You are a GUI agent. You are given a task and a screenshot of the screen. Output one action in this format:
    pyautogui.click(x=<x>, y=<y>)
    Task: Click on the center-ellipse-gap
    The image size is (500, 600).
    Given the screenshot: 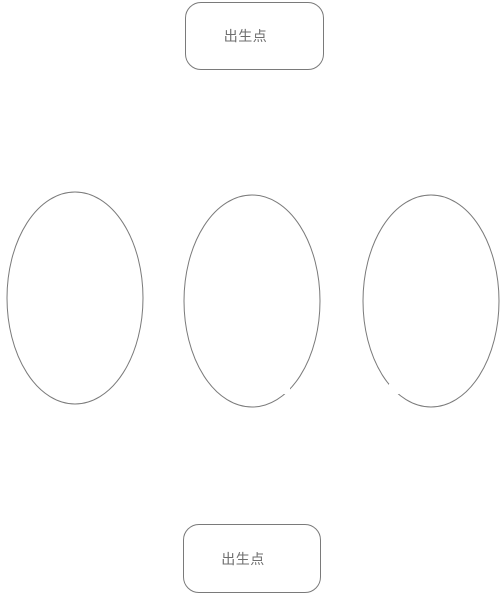 What is the action you would take?
    pyautogui.click(x=285, y=389)
    